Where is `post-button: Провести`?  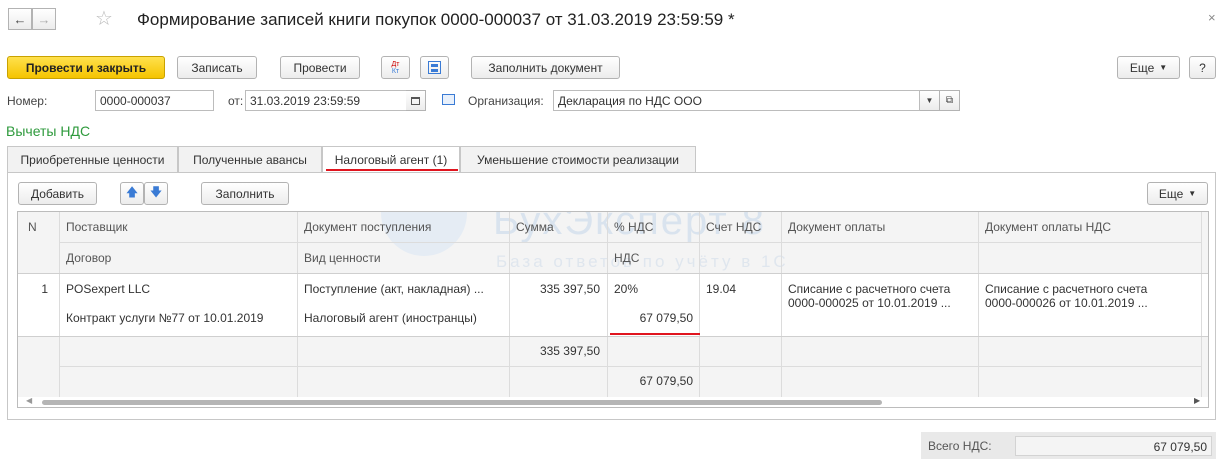 post-button: Провести is located at coordinates (320, 67).